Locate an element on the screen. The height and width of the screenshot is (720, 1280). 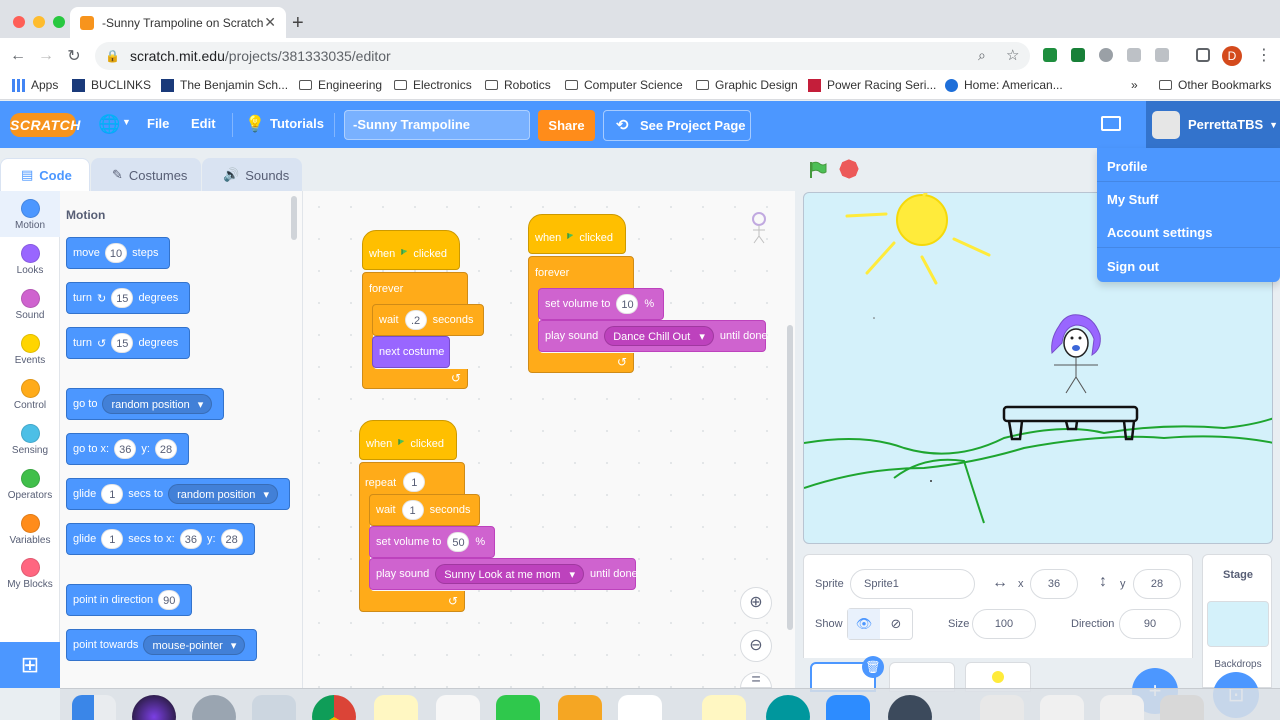
my-stuff-folder-icon is located at coordinates (1111, 123).